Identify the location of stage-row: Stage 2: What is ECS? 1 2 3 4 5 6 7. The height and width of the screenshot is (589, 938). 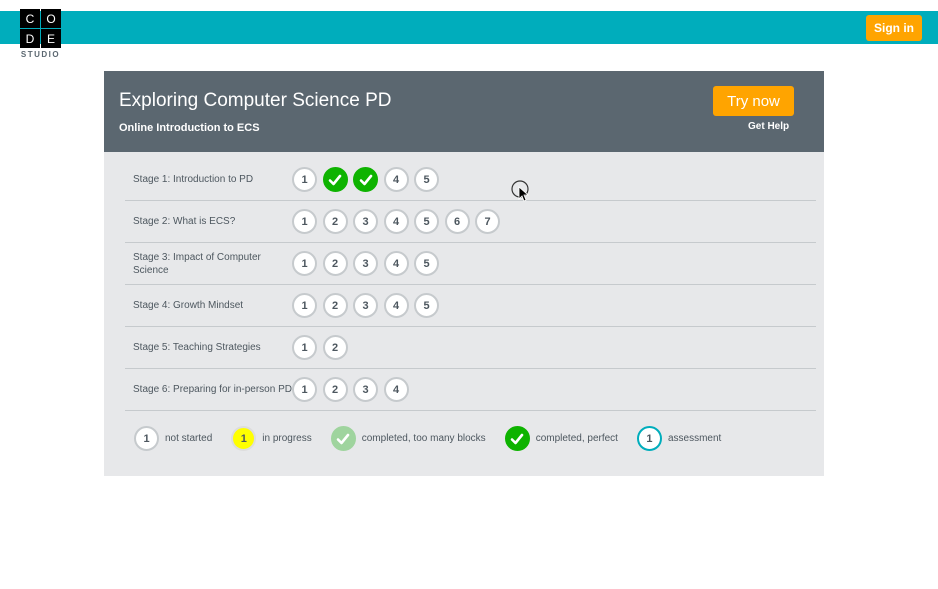
(470, 222).